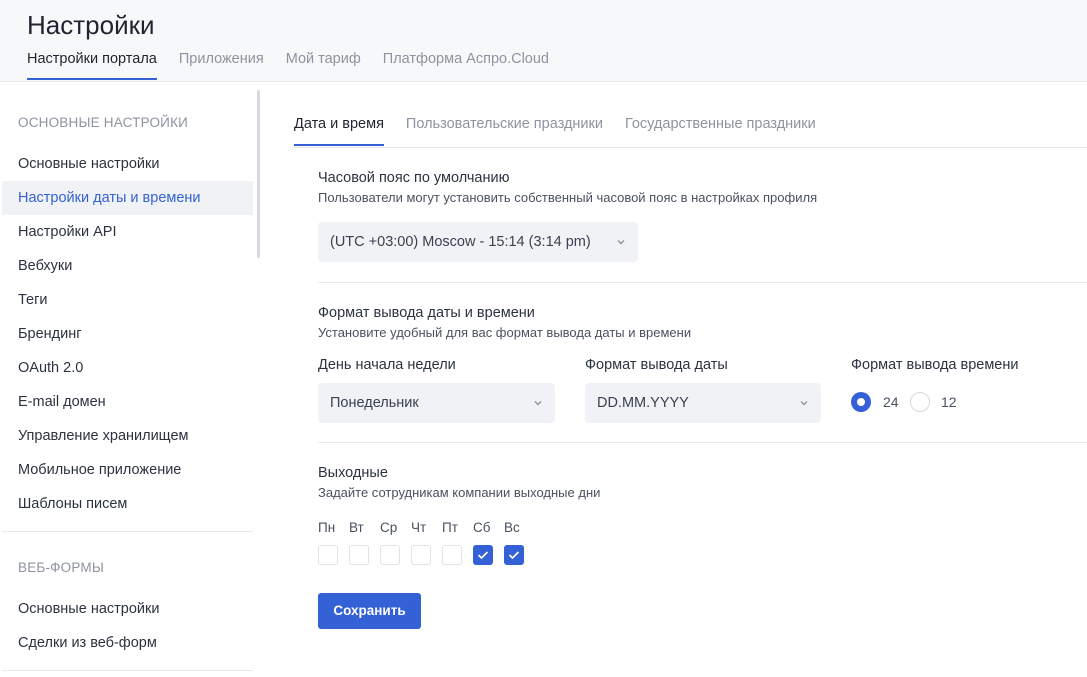  I want to click on day-checkbox-fri, so click(452, 555).